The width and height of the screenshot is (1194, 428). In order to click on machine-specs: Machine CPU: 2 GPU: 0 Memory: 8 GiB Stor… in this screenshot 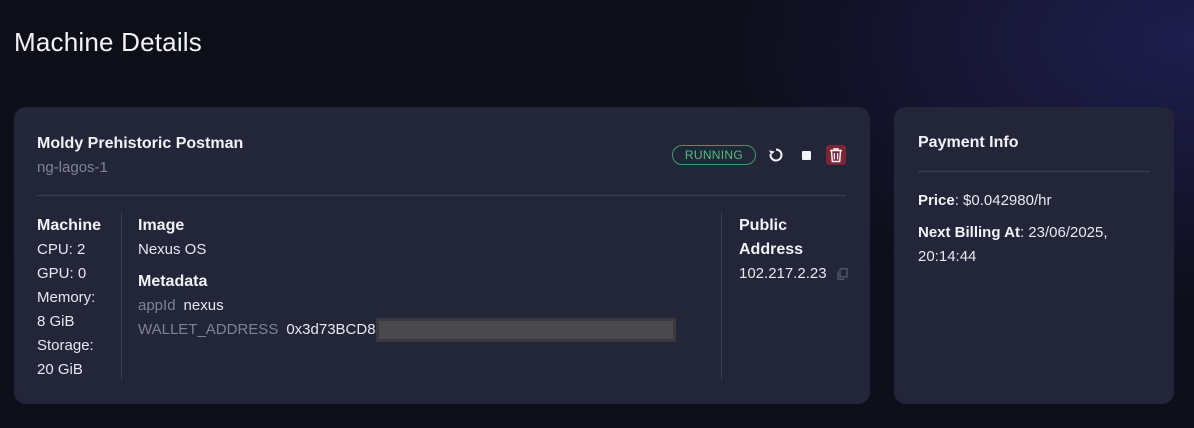, I will do `click(79, 298)`.